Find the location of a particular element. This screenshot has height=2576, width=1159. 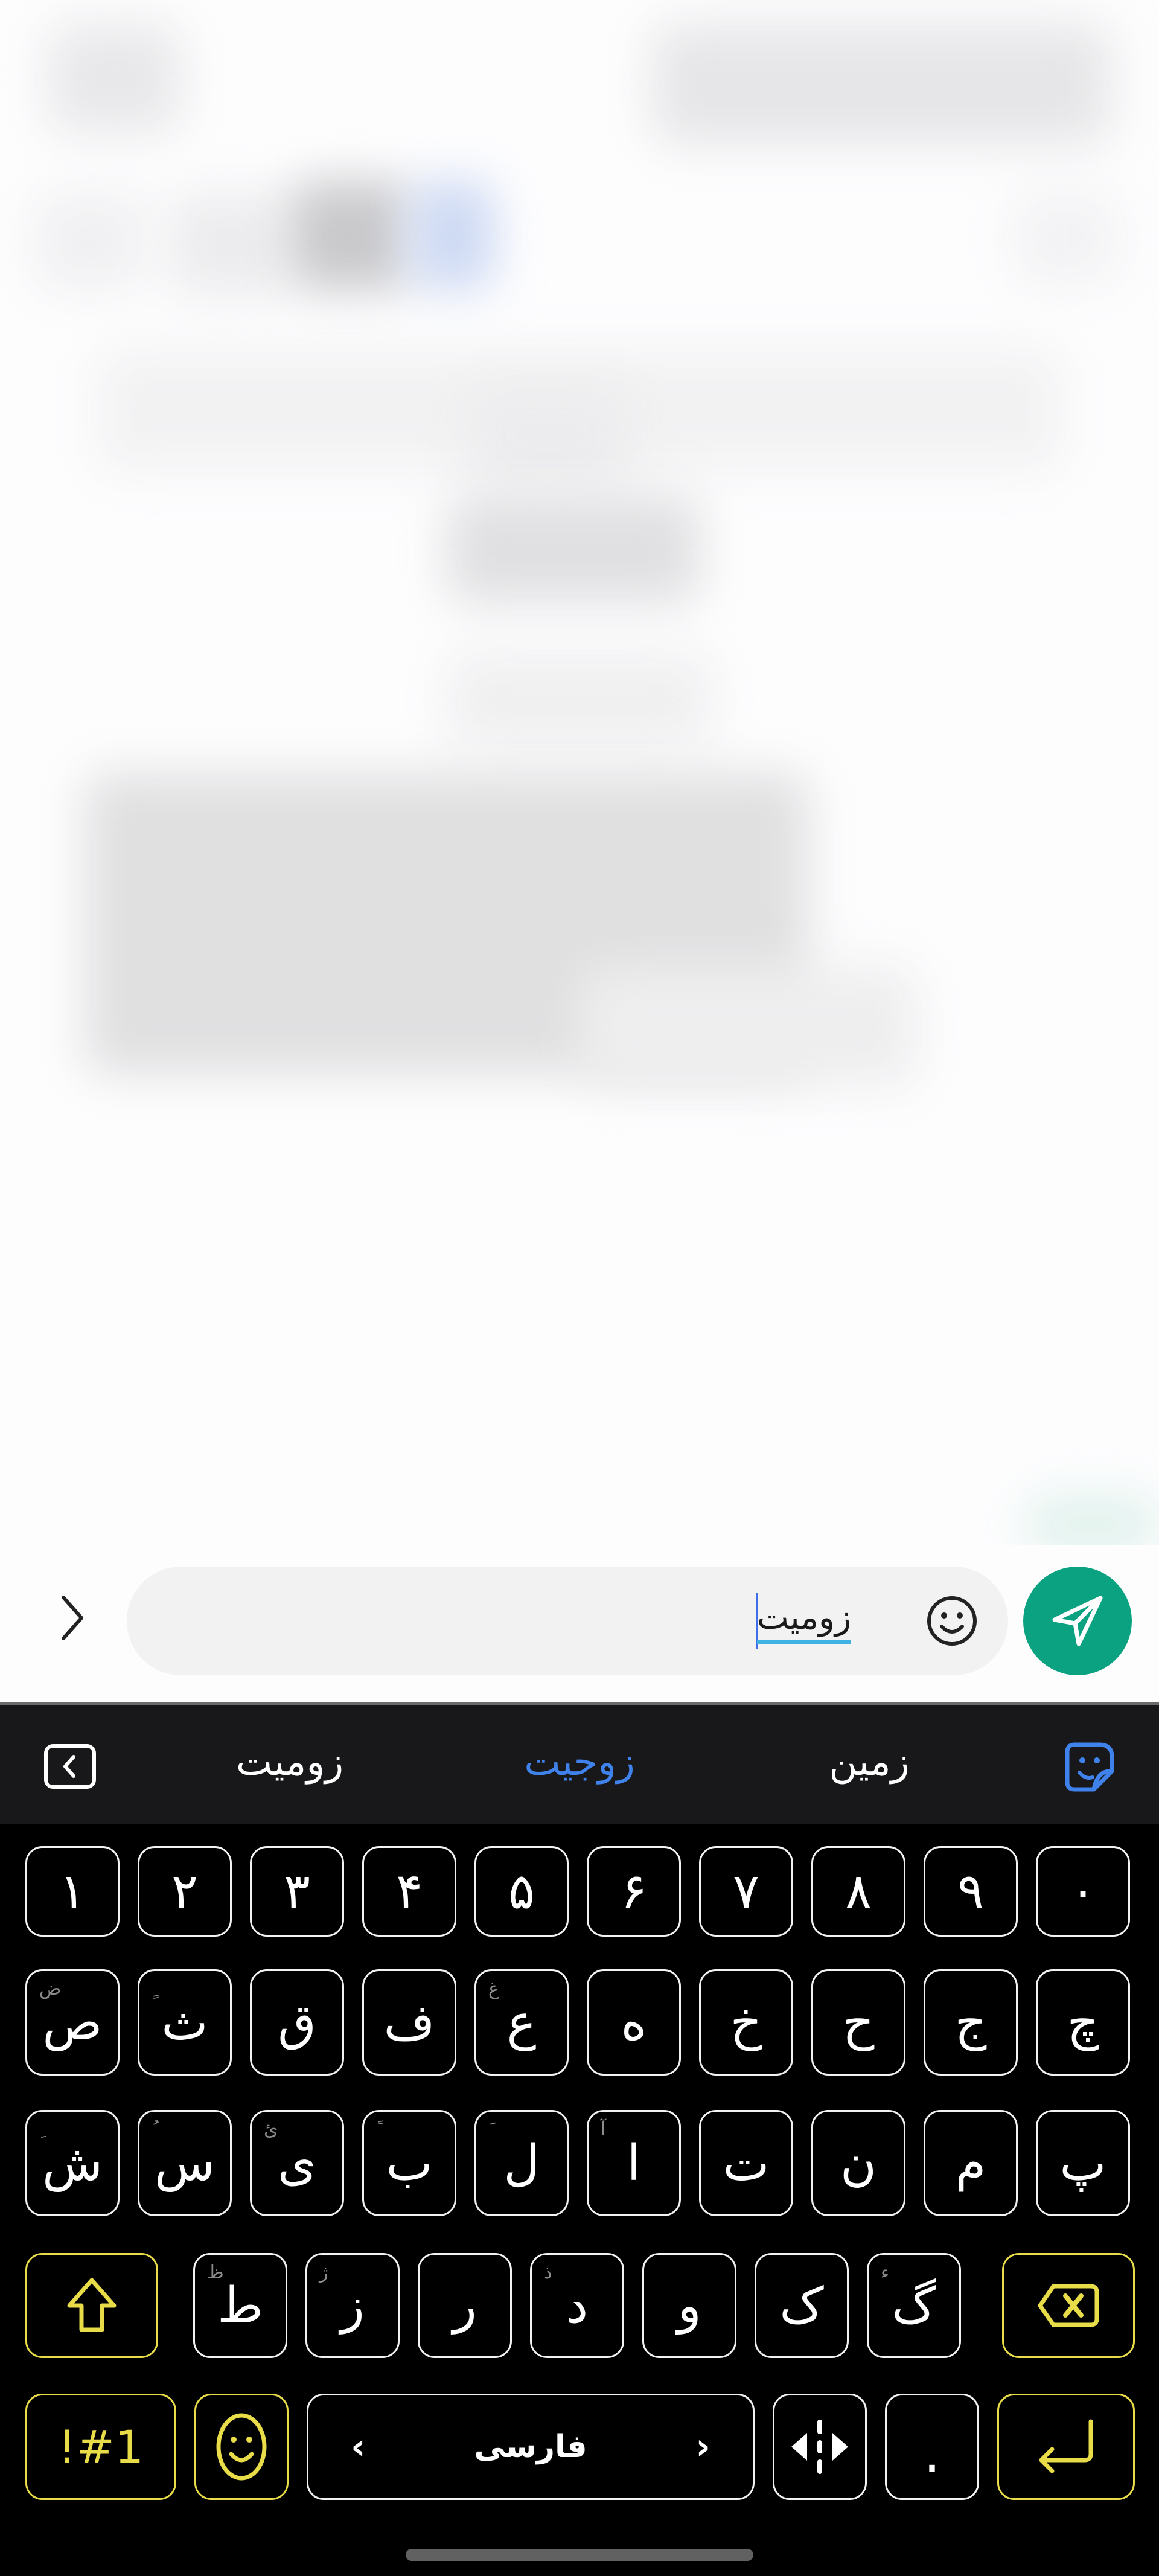

letter-key: ذد is located at coordinates (577, 2306).